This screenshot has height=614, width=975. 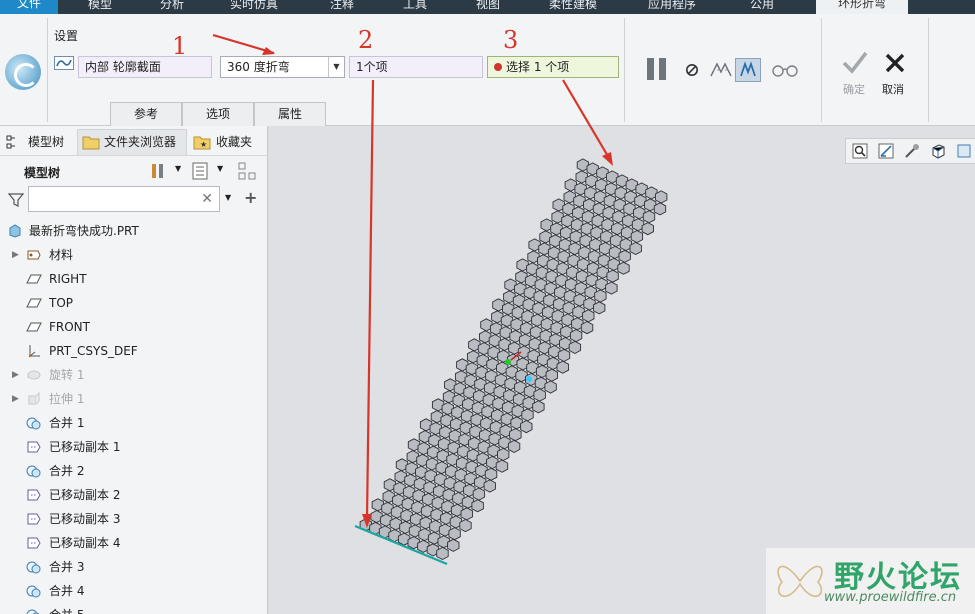 I want to click on clear-search-icon: ✕, so click(x=207, y=199).